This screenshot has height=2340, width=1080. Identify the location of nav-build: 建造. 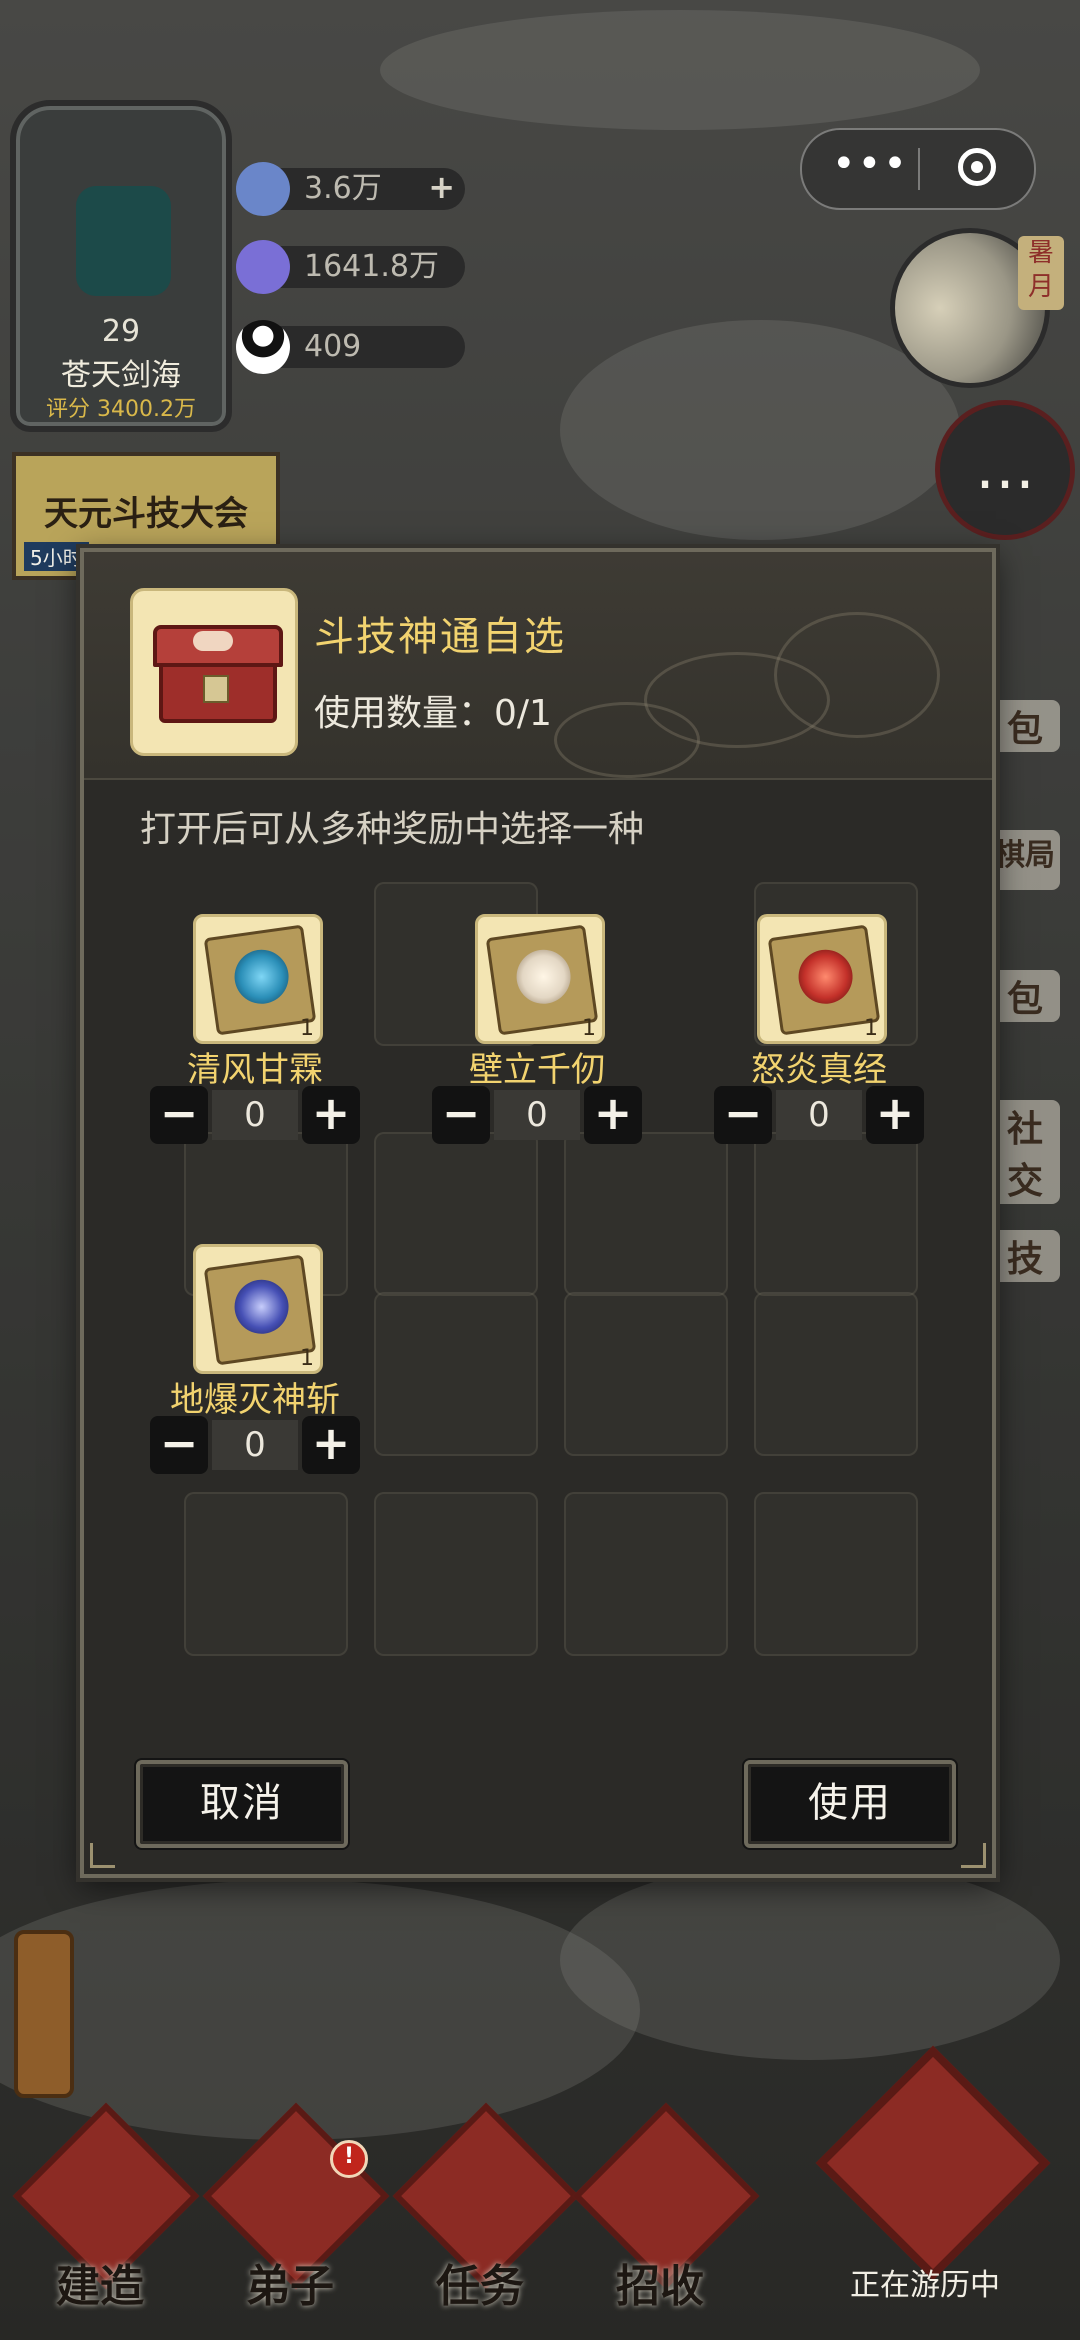
(105, 2211).